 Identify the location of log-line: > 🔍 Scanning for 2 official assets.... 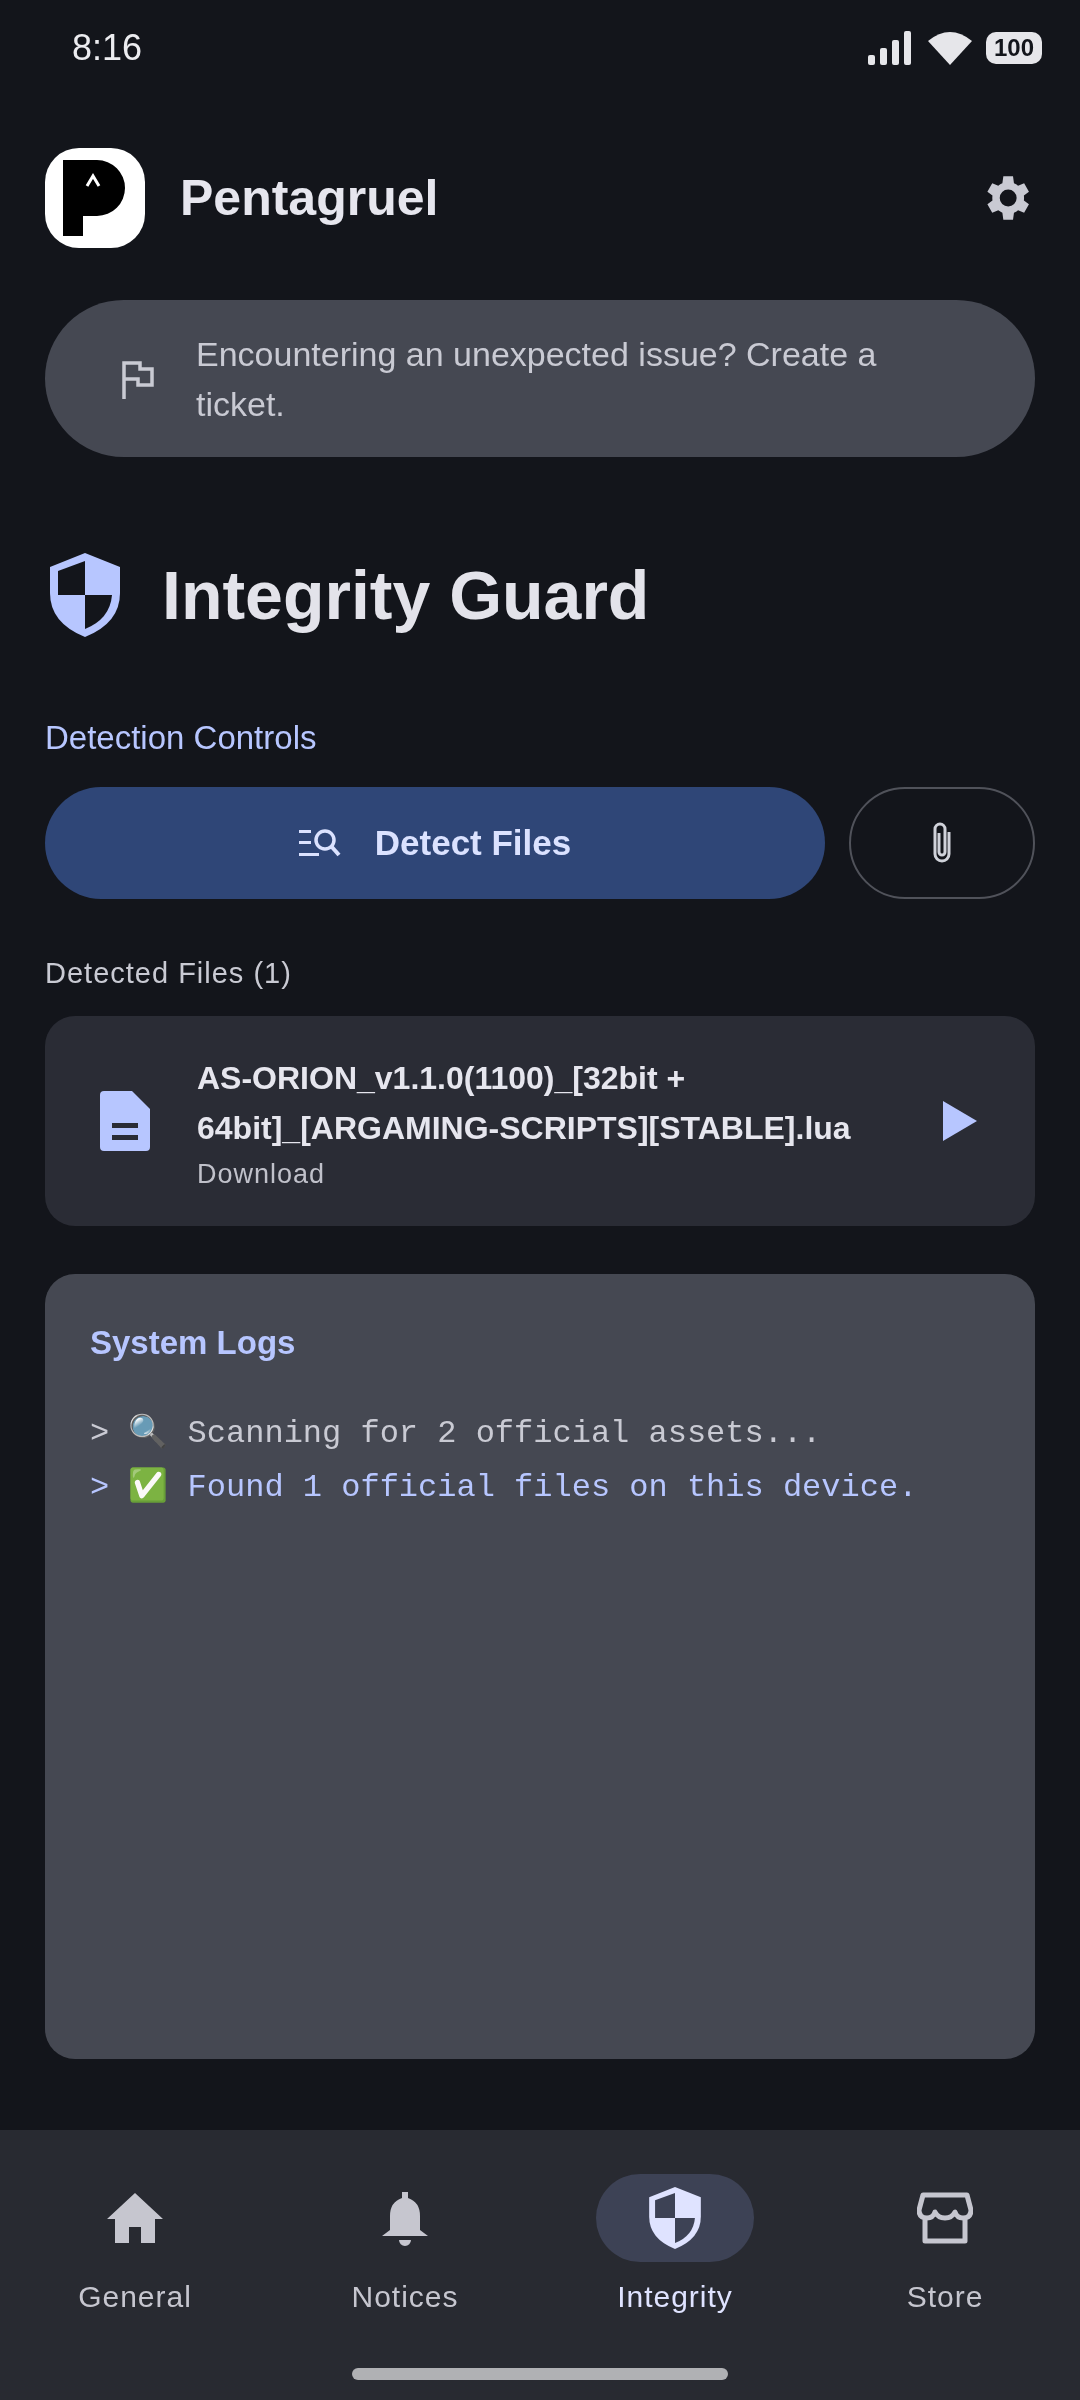
(456, 1432).